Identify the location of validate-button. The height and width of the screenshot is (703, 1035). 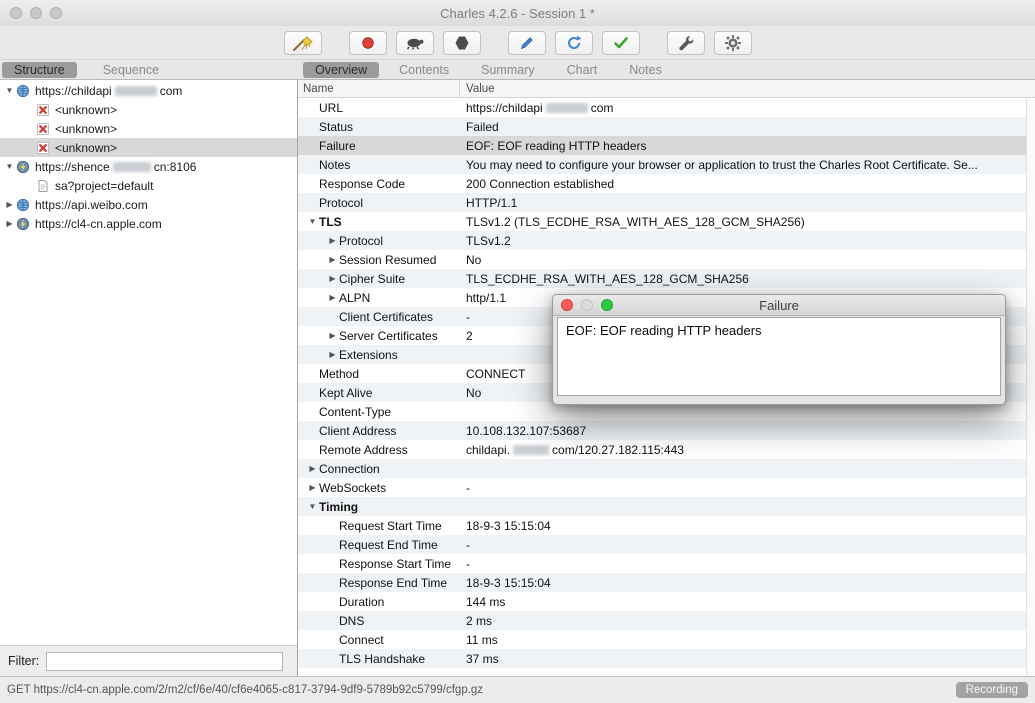
(620, 42).